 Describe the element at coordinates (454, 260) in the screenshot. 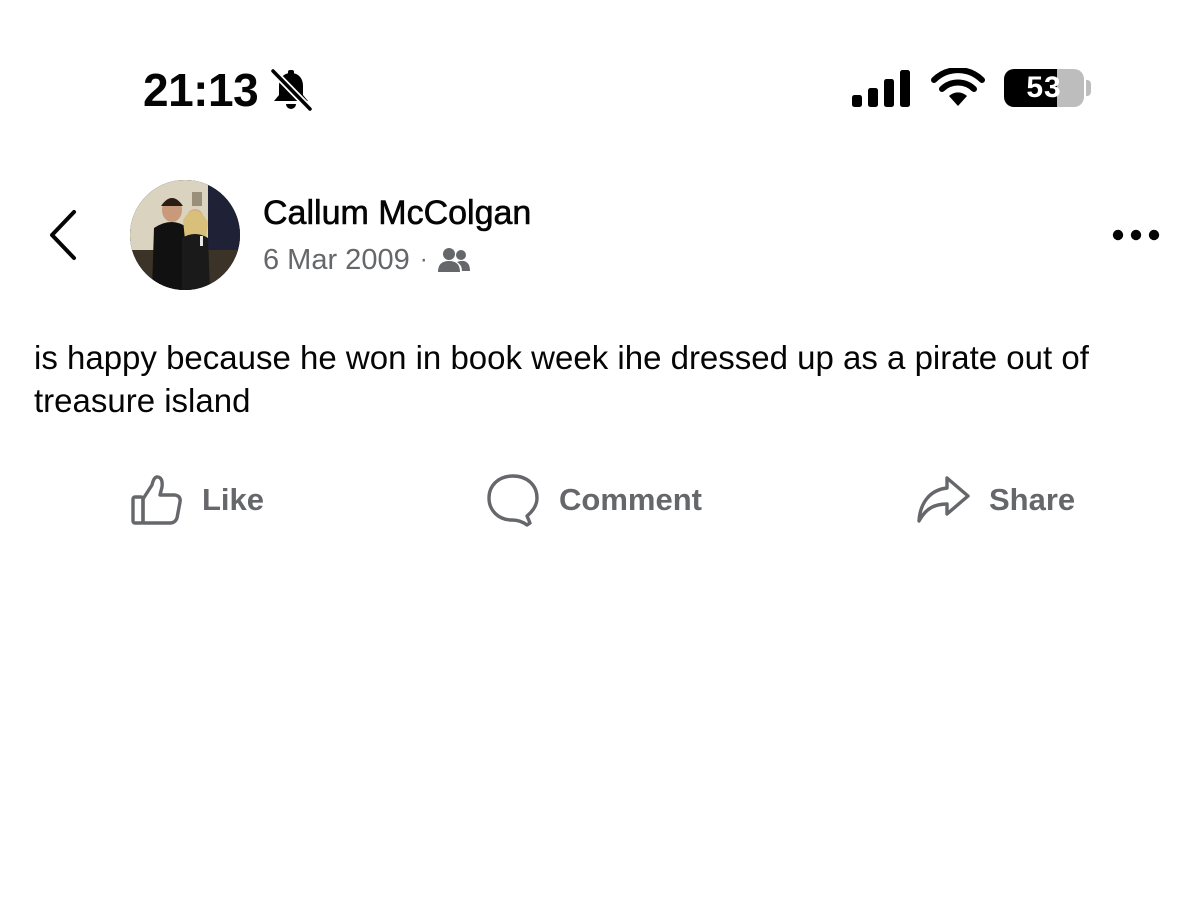

I see `friends-icon` at that location.